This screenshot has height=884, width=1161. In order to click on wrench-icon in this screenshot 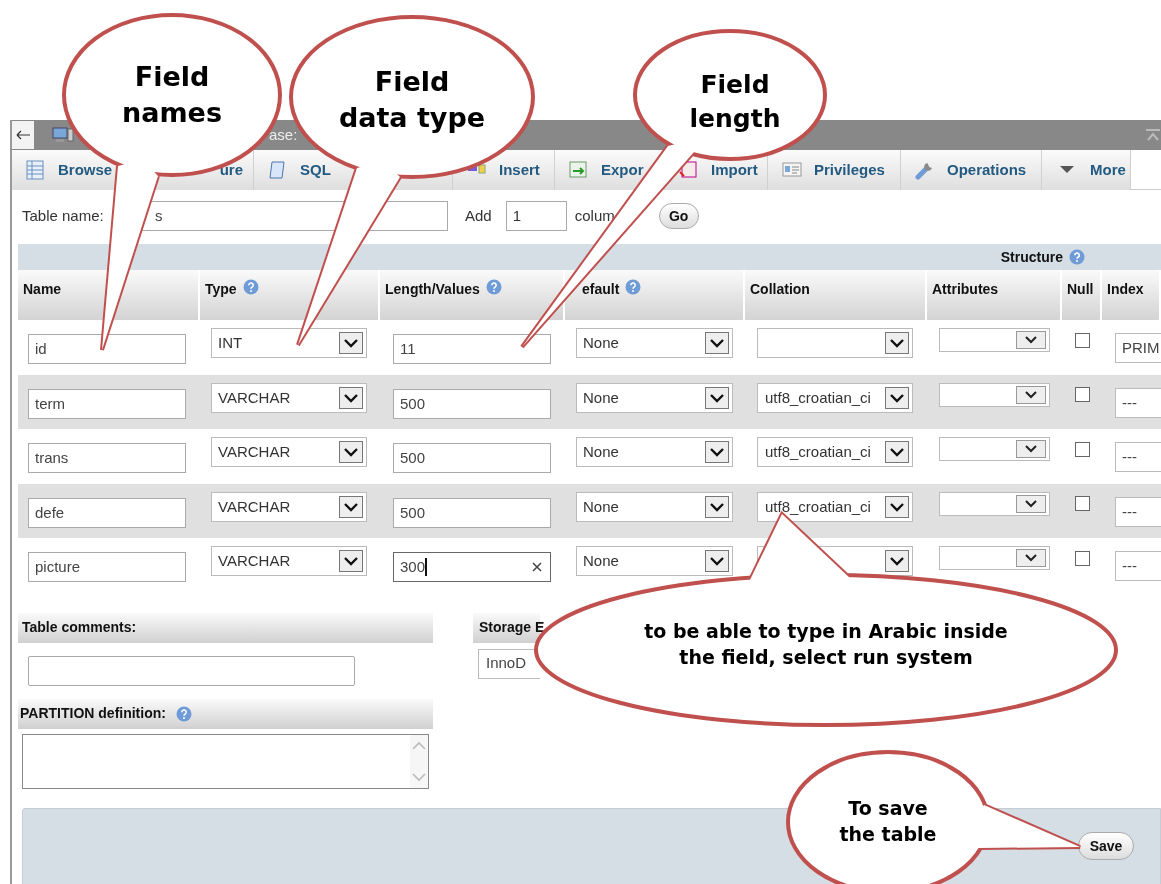, I will do `click(925, 170)`.